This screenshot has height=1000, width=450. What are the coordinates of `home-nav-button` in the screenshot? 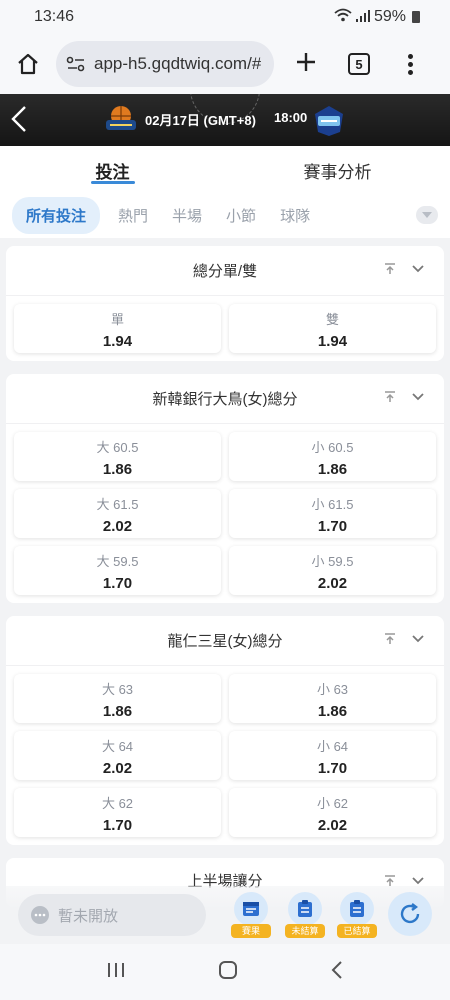 It's located at (228, 972).